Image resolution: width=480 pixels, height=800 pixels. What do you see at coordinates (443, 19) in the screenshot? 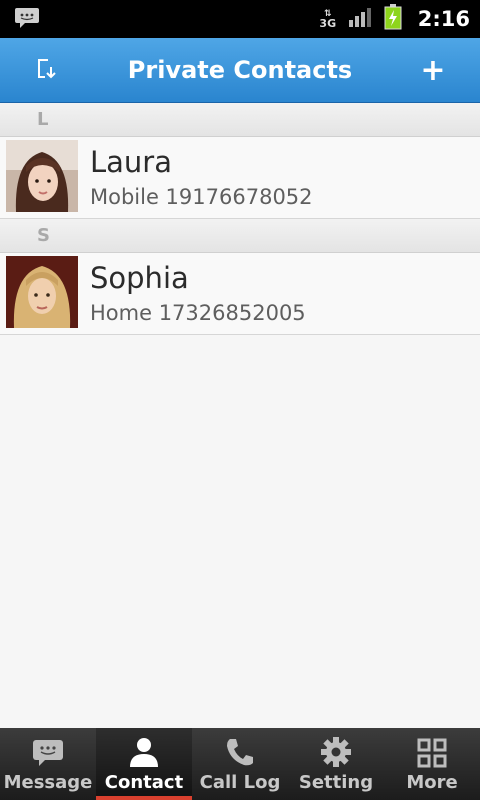
I see `clock: 2:16` at bounding box center [443, 19].